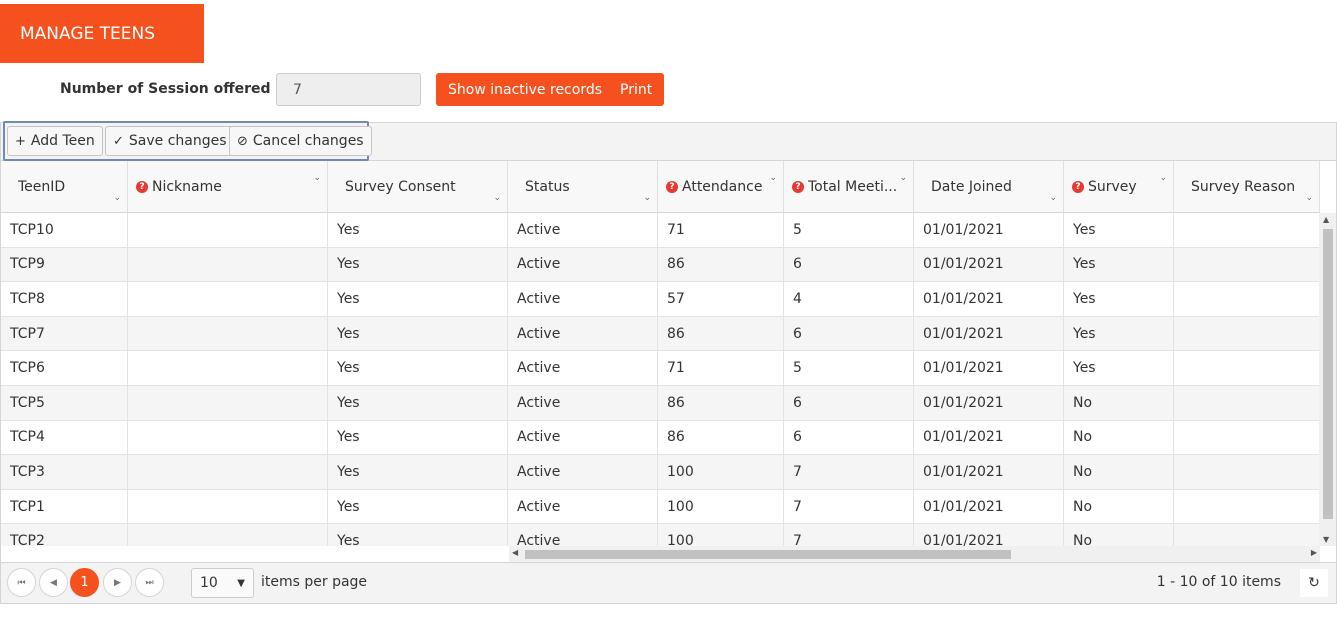  I want to click on horizontal-scrollbar: ◀ ▶, so click(914, 554).